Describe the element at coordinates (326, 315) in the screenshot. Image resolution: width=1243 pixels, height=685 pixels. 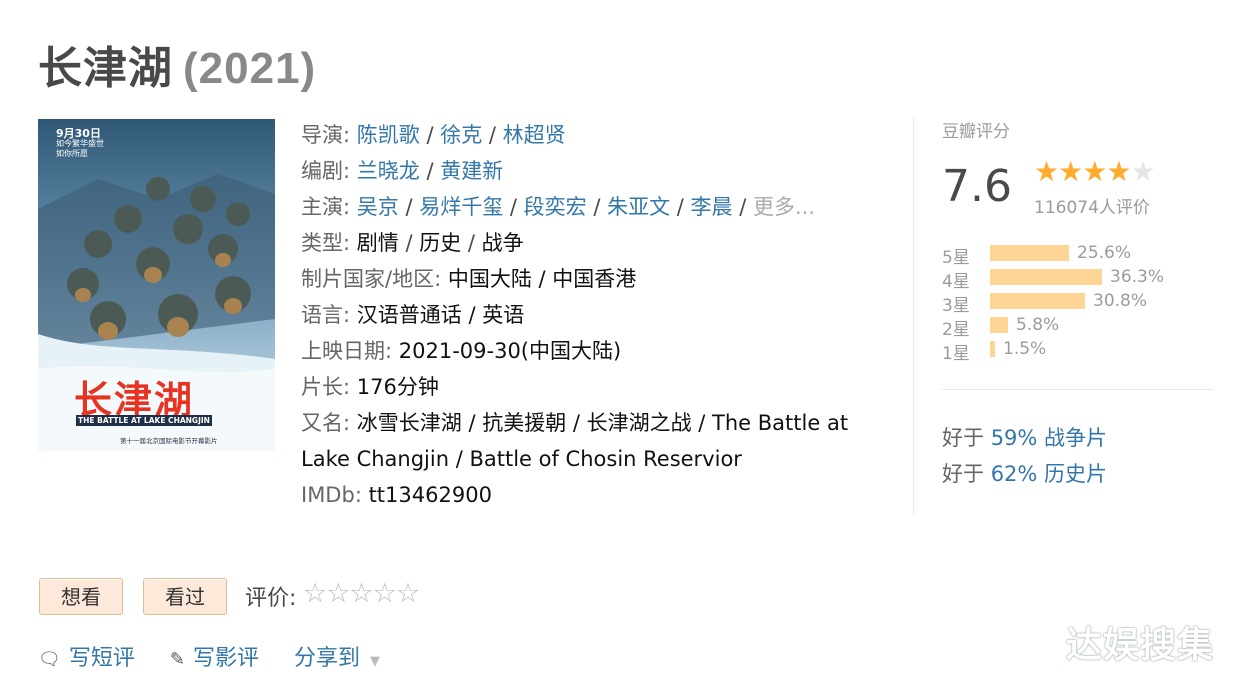
I see `language-label: 语言:` at that location.